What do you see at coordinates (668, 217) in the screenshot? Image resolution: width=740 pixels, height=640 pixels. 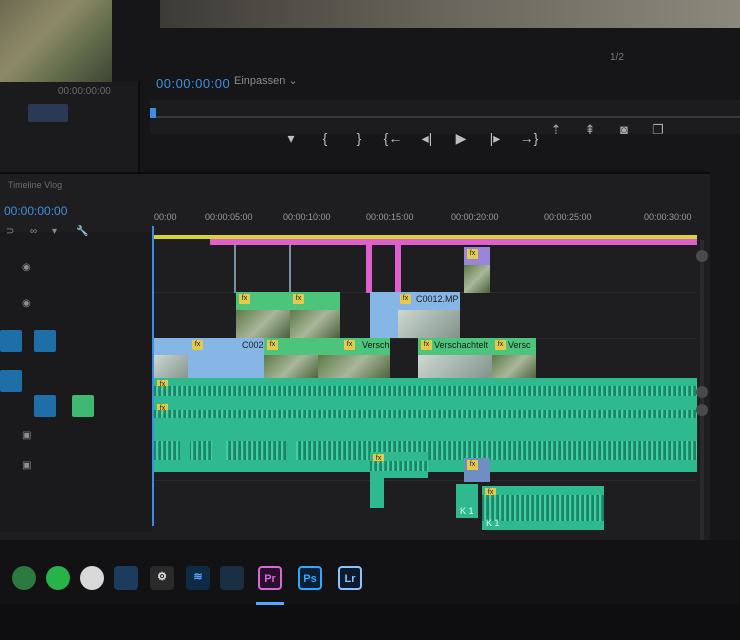 I see `ruler-label: 00:00:30:00` at bounding box center [668, 217].